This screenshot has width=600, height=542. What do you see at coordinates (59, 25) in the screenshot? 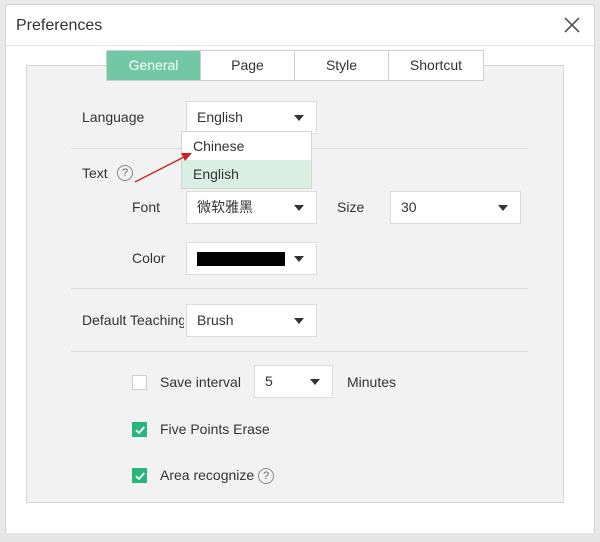
I see `dialog-title: Preferences` at bounding box center [59, 25].